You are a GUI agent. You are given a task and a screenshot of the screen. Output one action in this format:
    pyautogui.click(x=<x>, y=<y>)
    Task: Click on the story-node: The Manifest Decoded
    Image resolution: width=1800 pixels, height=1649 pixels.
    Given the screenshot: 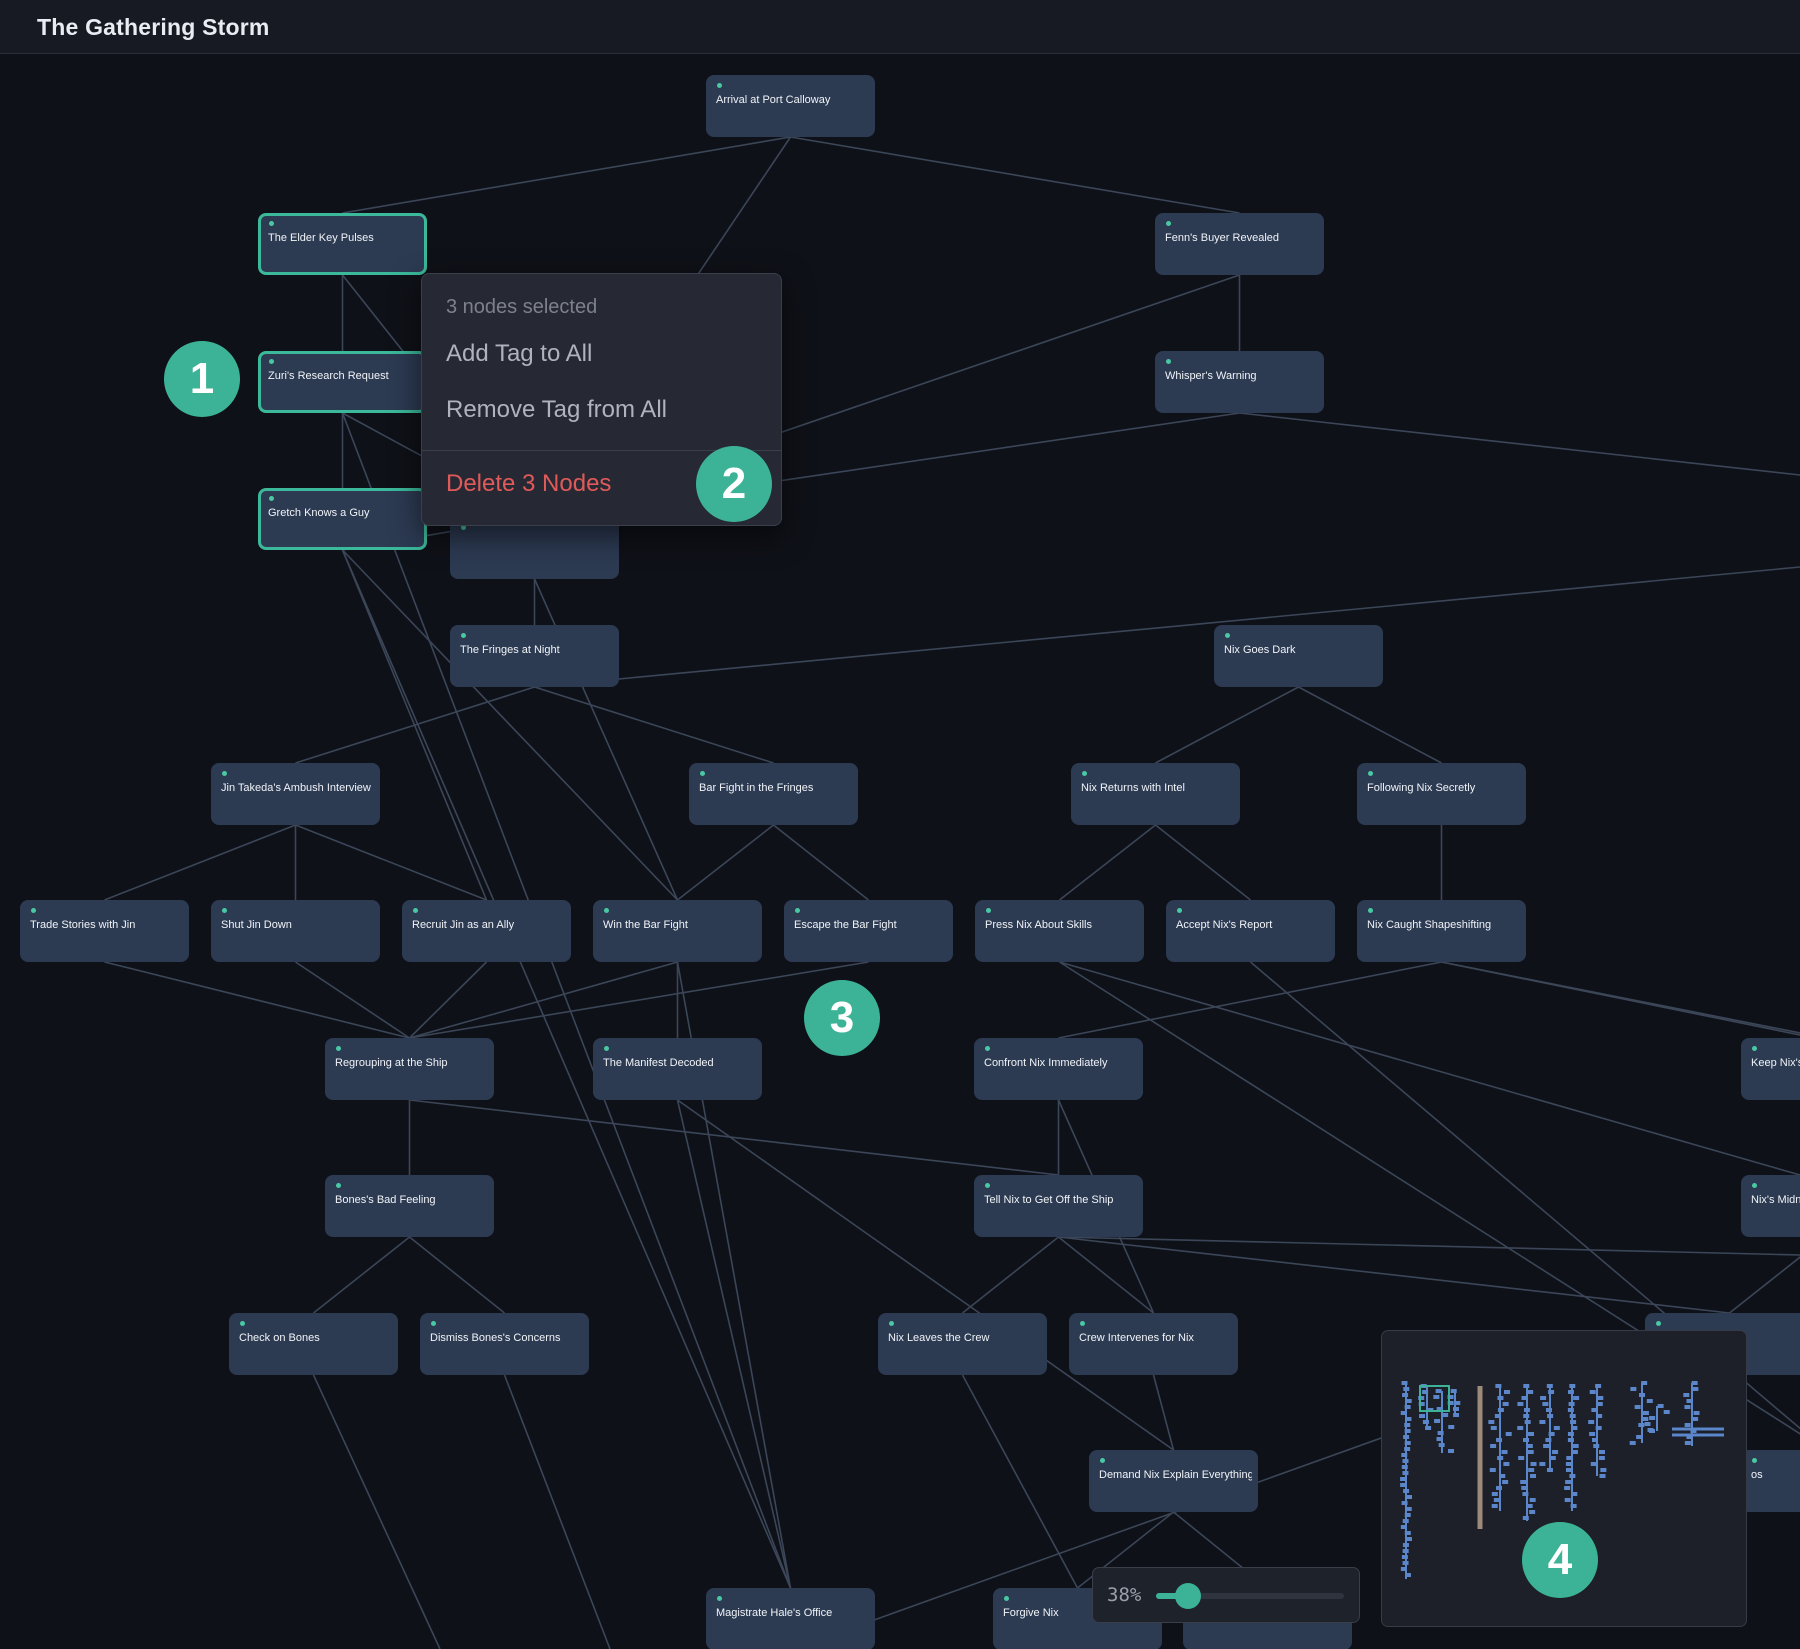 What is the action you would take?
    pyautogui.click(x=677, y=1069)
    